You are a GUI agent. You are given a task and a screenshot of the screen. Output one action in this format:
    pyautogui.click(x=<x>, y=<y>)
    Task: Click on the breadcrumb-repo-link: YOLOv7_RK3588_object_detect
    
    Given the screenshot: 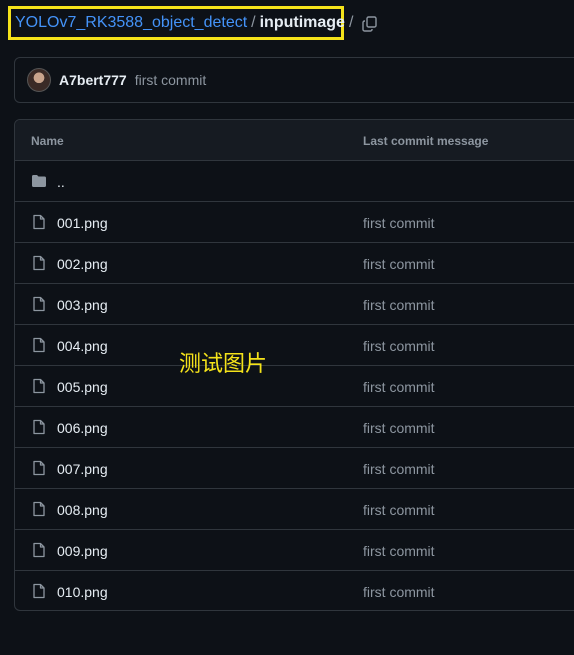 What is the action you would take?
    pyautogui.click(x=131, y=23)
    